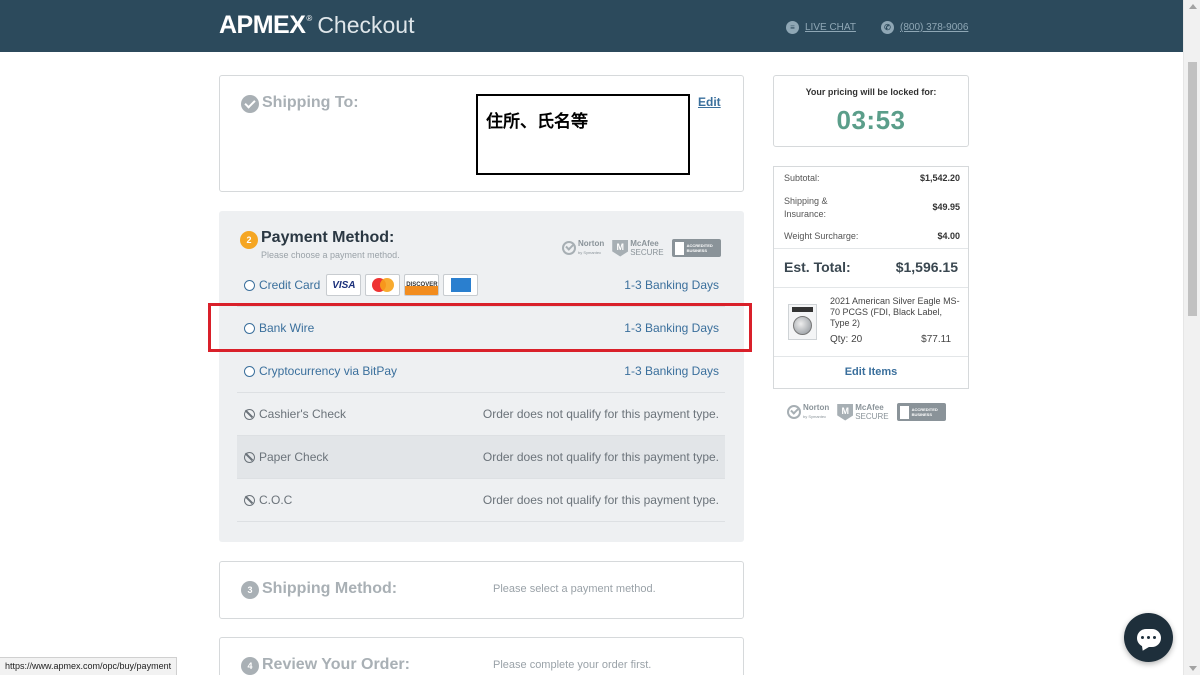 Image resolution: width=1200 pixels, height=675 pixels. What do you see at coordinates (887, 27) in the screenshot?
I see `phone-icon: ✆` at bounding box center [887, 27].